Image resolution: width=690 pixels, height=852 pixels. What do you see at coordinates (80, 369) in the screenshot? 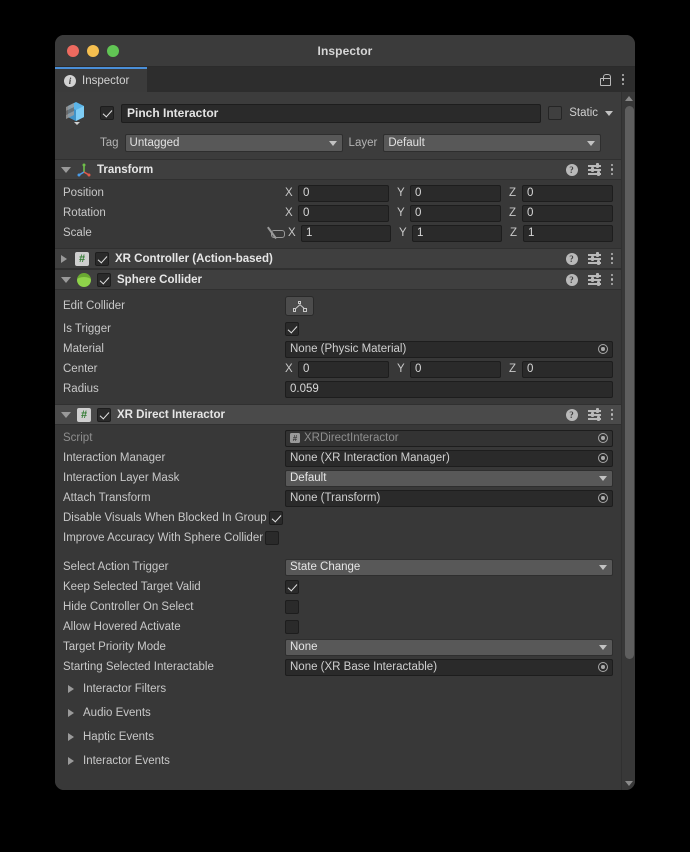
I see `property-label: Center` at bounding box center [80, 369].